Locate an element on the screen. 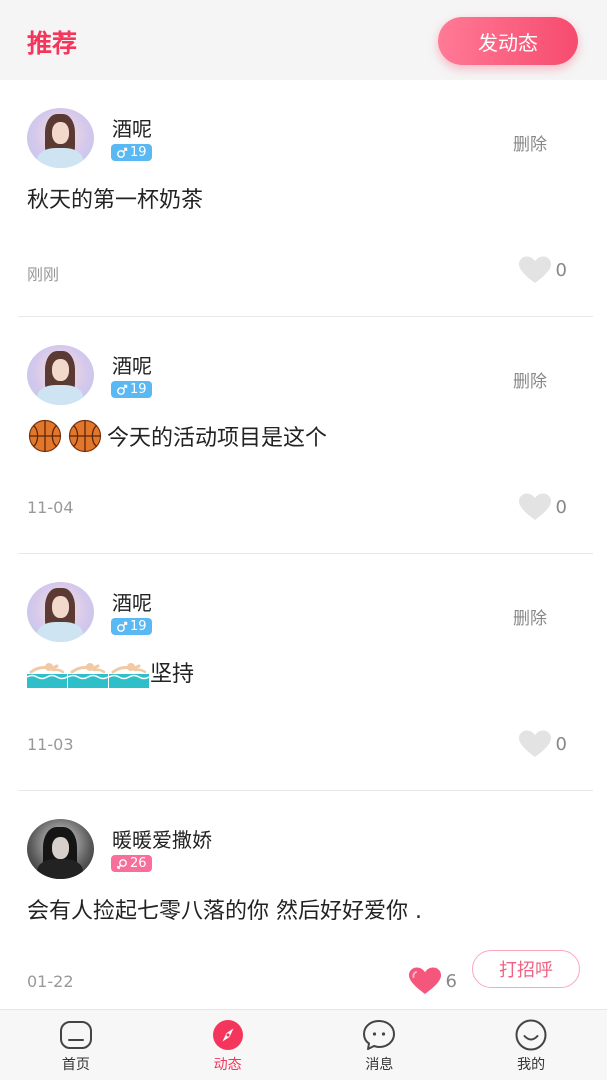 The width and height of the screenshot is (607, 1080). top-header: 推荐 发动态 is located at coordinates (303, 40).